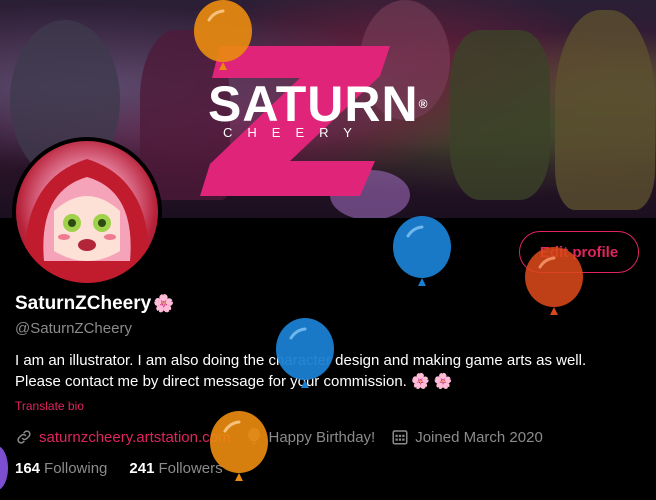  I want to click on logo-subtitle: CHEERY, so click(295, 132).